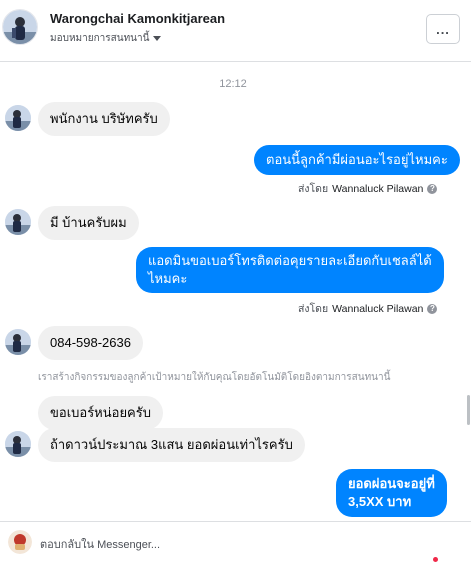 Image resolution: width=471 pixels, height=562 pixels. What do you see at coordinates (435, 559) in the screenshot?
I see `notification-dot` at bounding box center [435, 559].